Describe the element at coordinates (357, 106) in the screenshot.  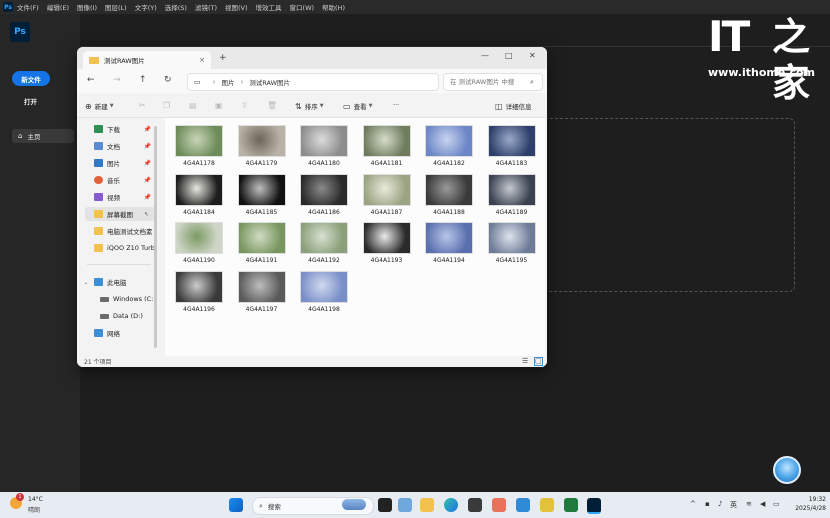
I see `view-button: ▭ 查看 ▼` at that location.